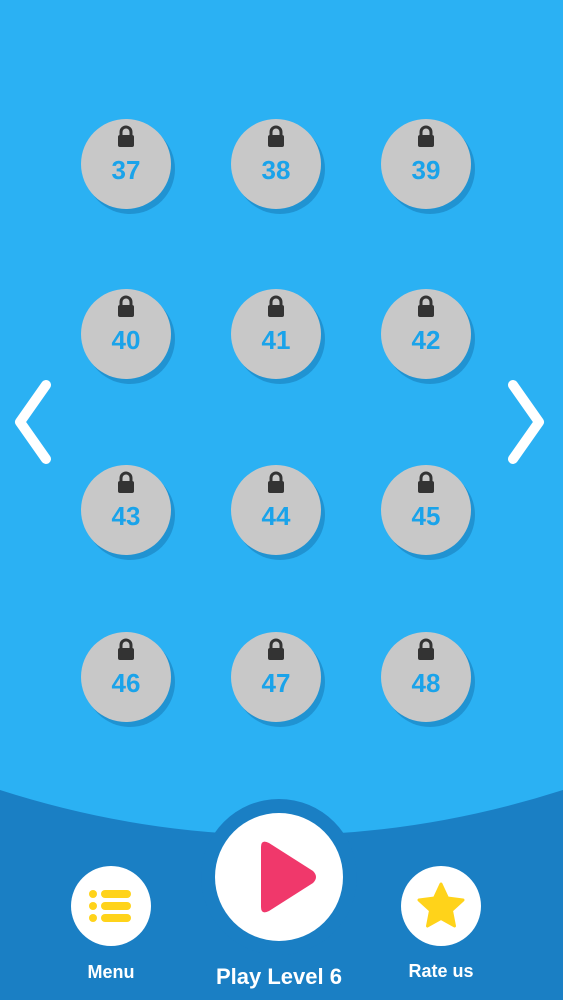  Describe the element at coordinates (288, 877) in the screenshot. I see `play-icon` at that location.